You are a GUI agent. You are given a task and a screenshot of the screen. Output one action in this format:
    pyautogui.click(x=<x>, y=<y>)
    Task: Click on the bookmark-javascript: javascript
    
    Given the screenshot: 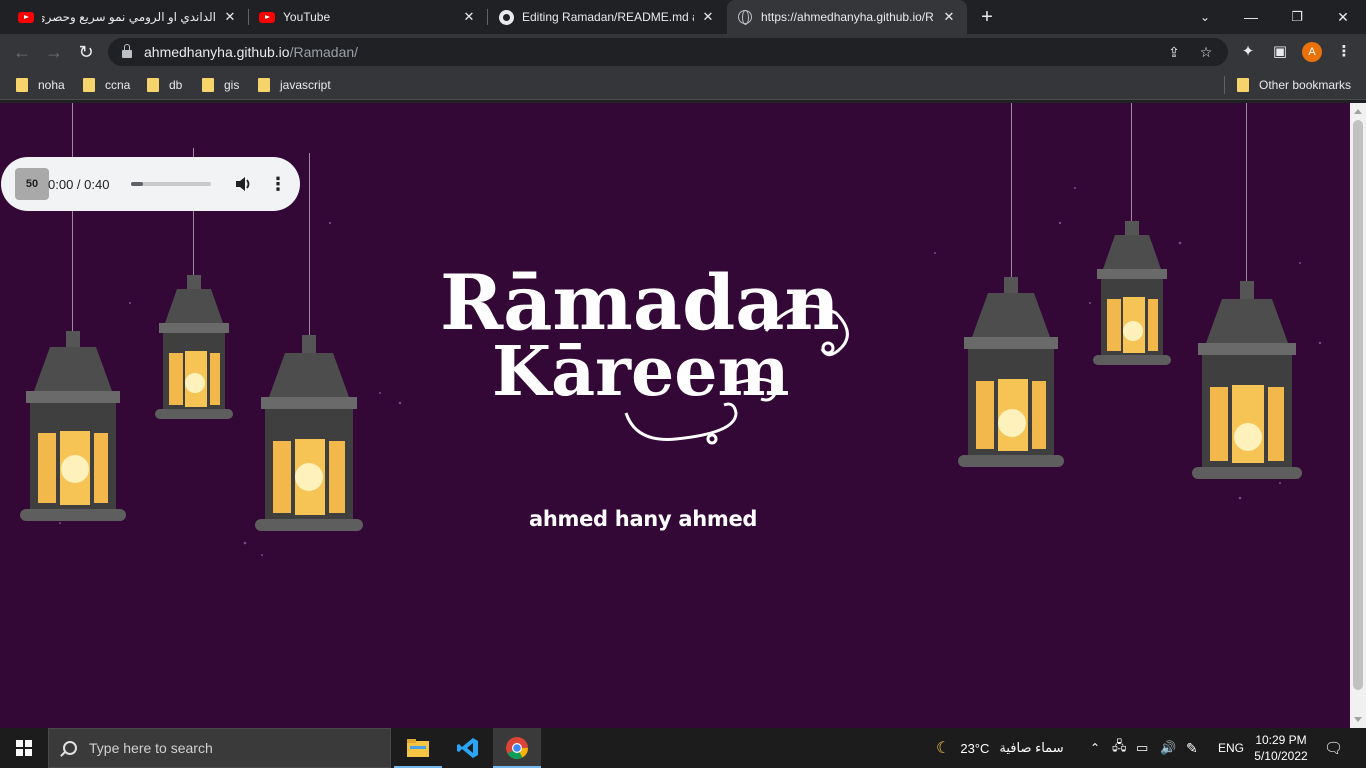 What is the action you would take?
    pyautogui.click(x=294, y=85)
    